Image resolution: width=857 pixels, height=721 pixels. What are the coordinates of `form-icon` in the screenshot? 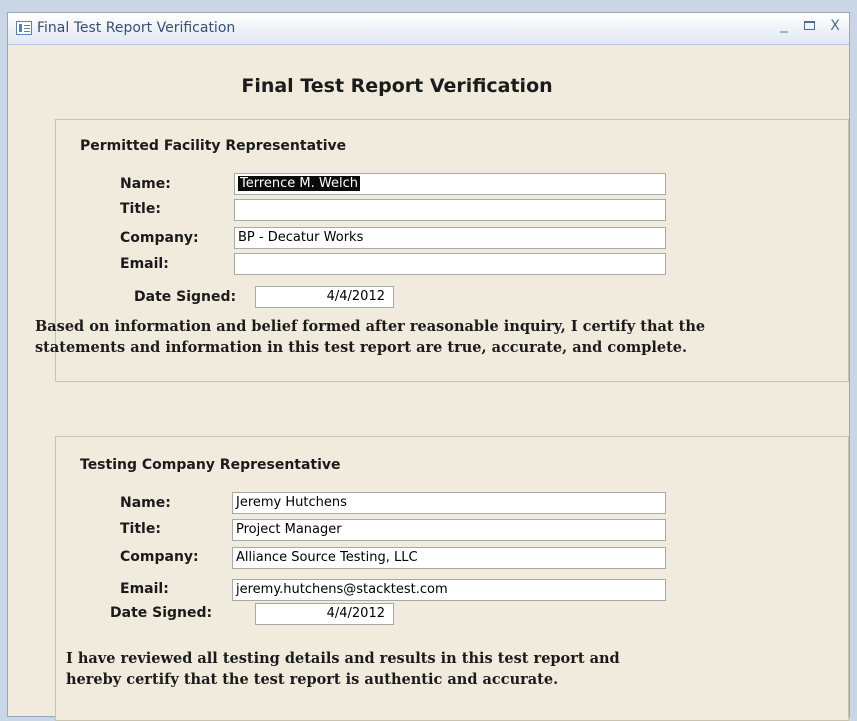 It's located at (24, 28).